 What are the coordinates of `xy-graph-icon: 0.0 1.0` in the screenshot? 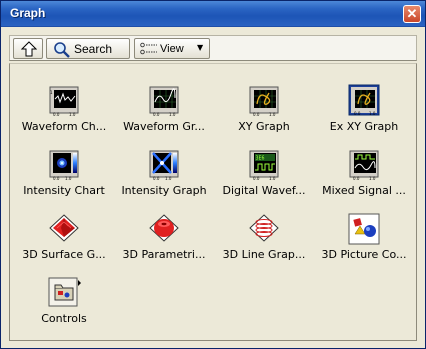 It's located at (264, 101).